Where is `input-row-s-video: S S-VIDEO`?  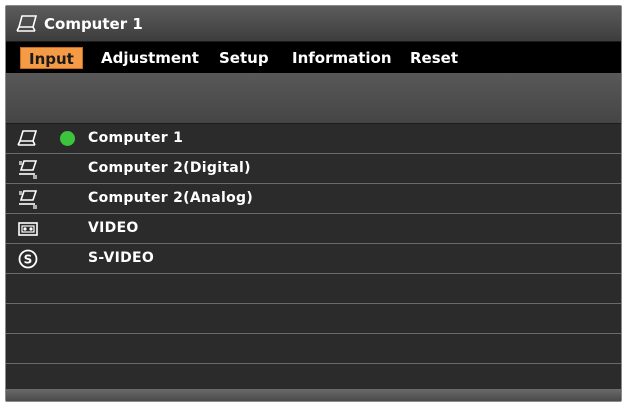
input-row-s-video: S S-VIDEO is located at coordinates (313, 259).